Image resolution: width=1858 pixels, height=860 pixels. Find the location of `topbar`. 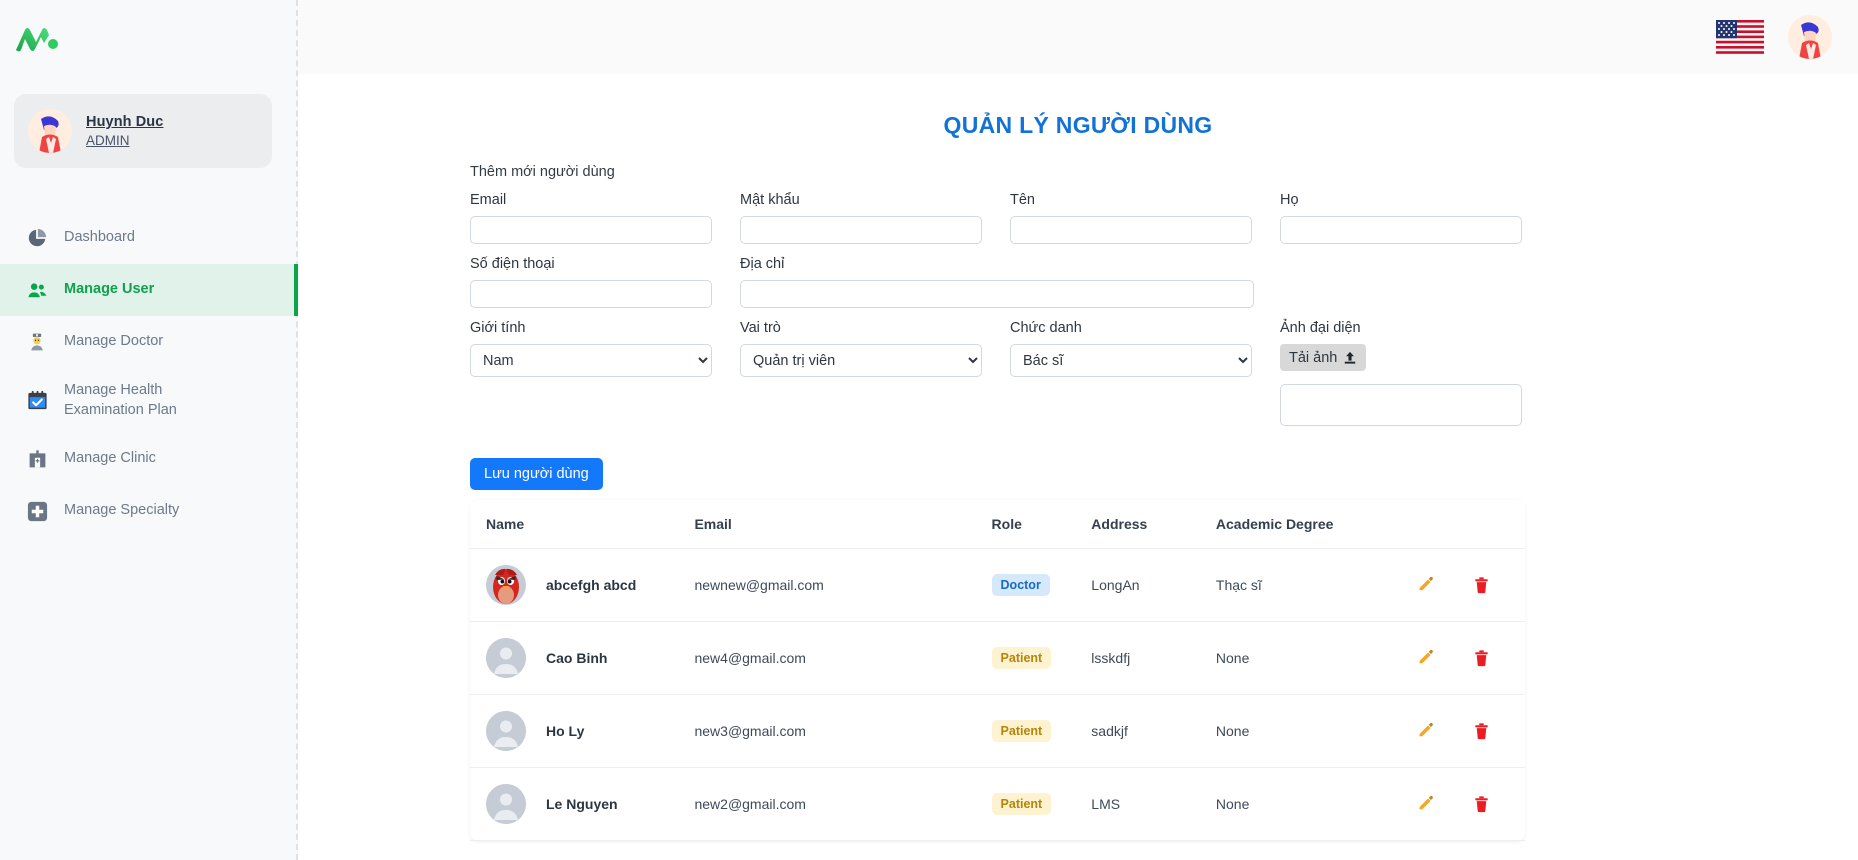

topbar is located at coordinates (1078, 37).